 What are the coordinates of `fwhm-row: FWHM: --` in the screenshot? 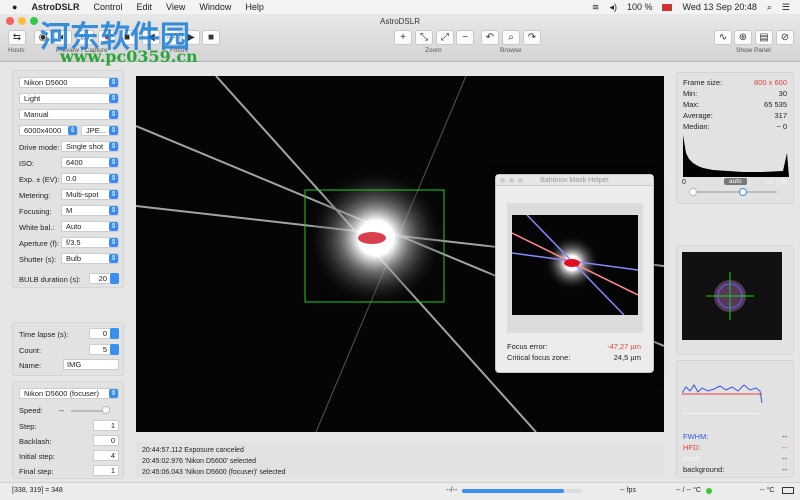 It's located at (735, 436).